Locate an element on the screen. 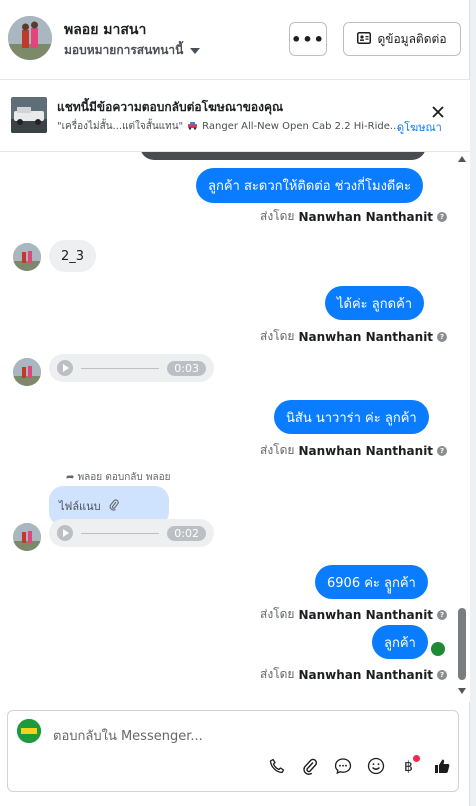 The image size is (476, 806). read-receipt-avatar is located at coordinates (438, 649).